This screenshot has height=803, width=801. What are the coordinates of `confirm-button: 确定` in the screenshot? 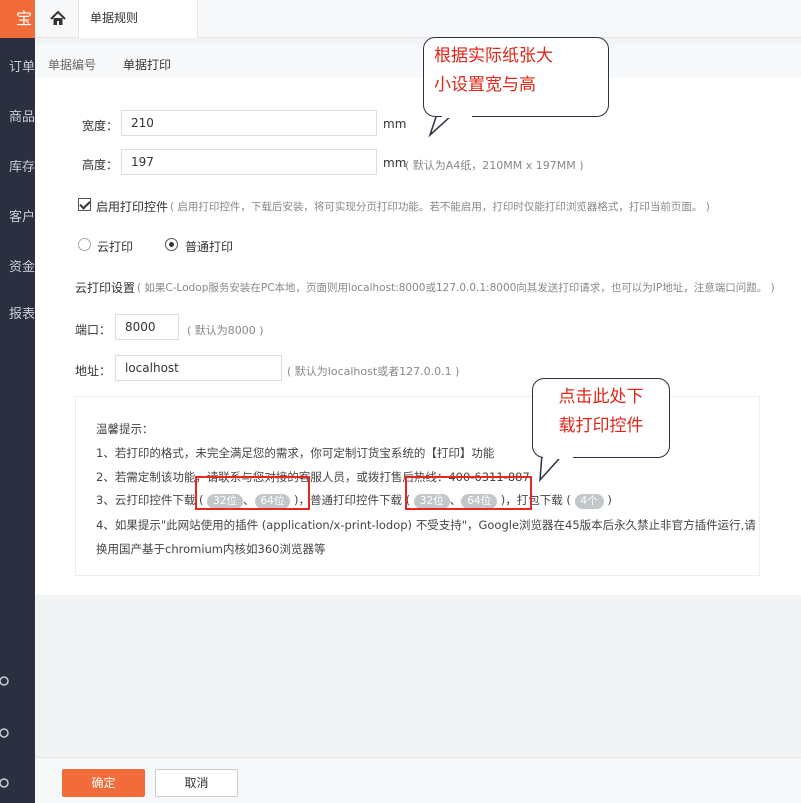 It's located at (103, 783).